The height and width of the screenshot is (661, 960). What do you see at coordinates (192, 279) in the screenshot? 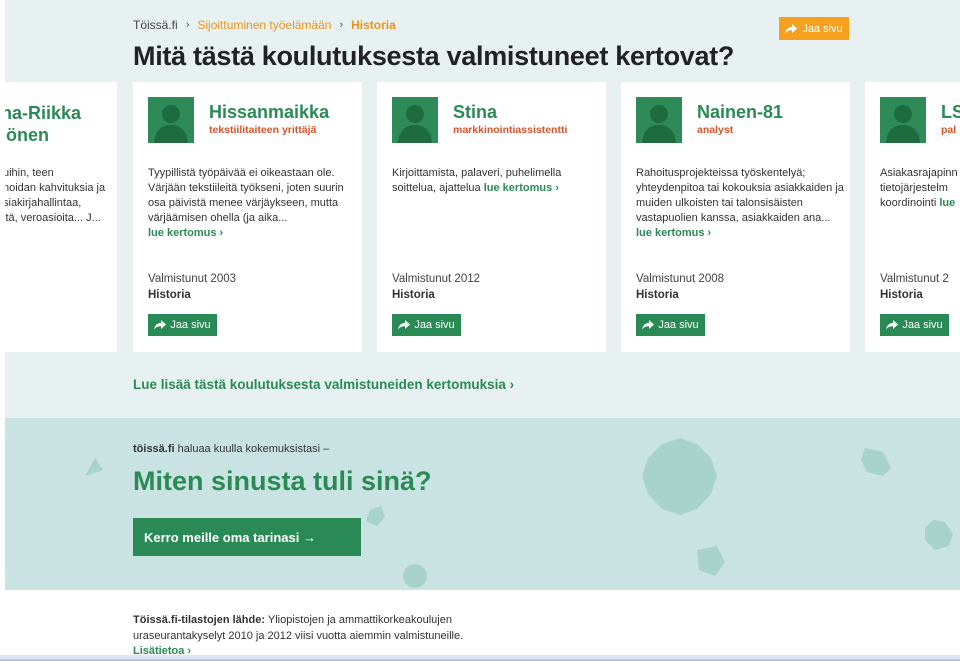
I see `graduation-year: Valmistunut 2003` at bounding box center [192, 279].